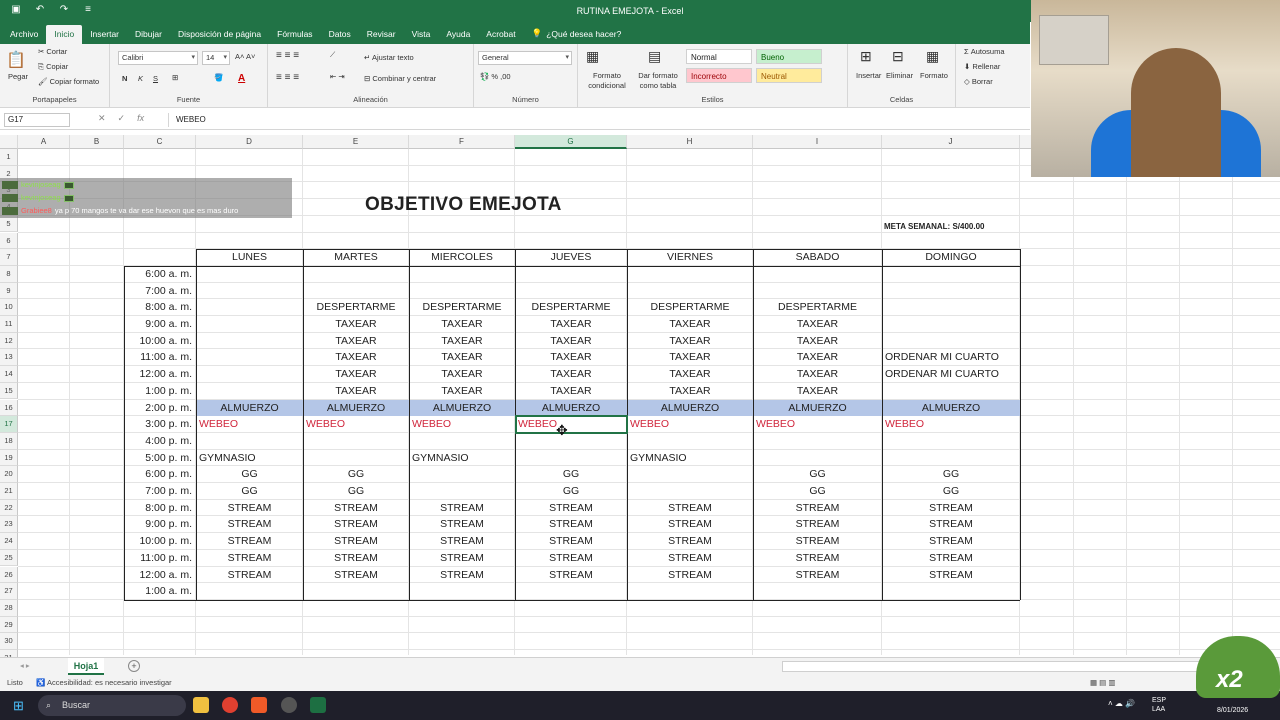 The height and width of the screenshot is (720, 1280). What do you see at coordinates (287, 55) in the screenshot?
I see `align-top-icon: ≡ ≡ ≡` at bounding box center [287, 55].